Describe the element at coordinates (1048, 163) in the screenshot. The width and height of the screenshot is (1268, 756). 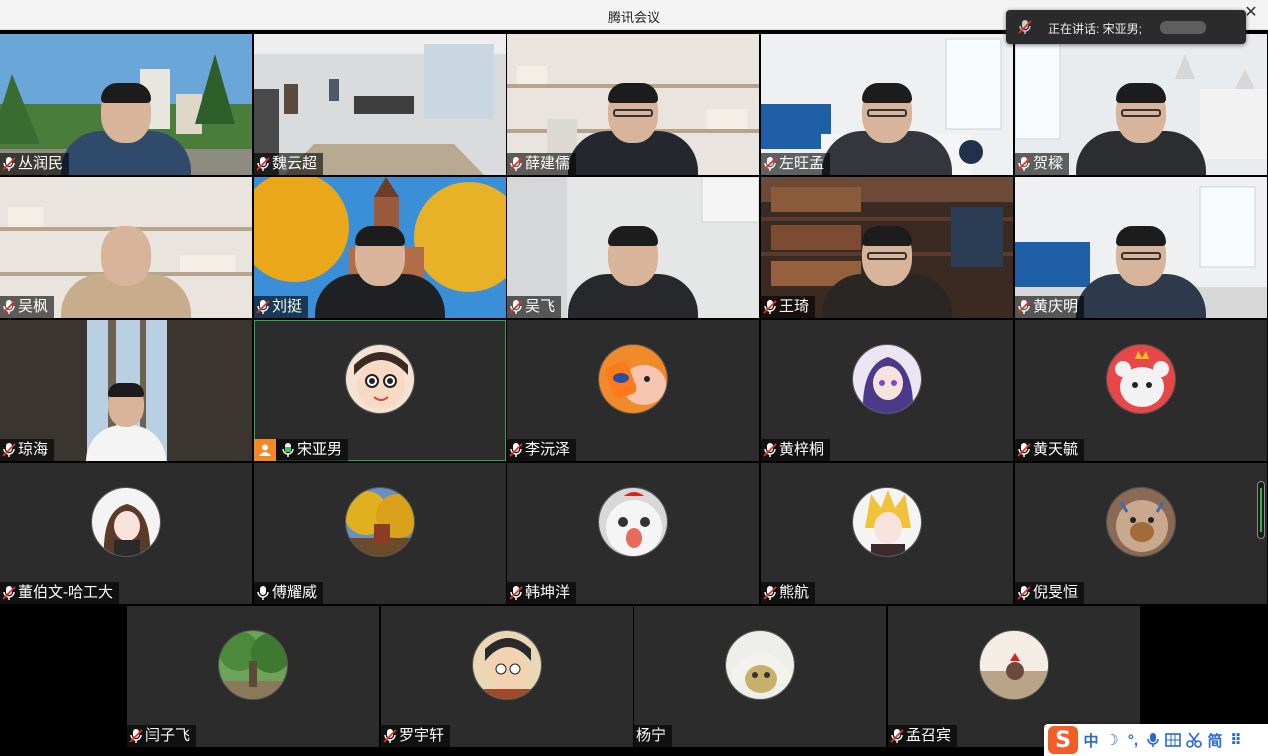
I see `participant-name: 贺樑` at that location.